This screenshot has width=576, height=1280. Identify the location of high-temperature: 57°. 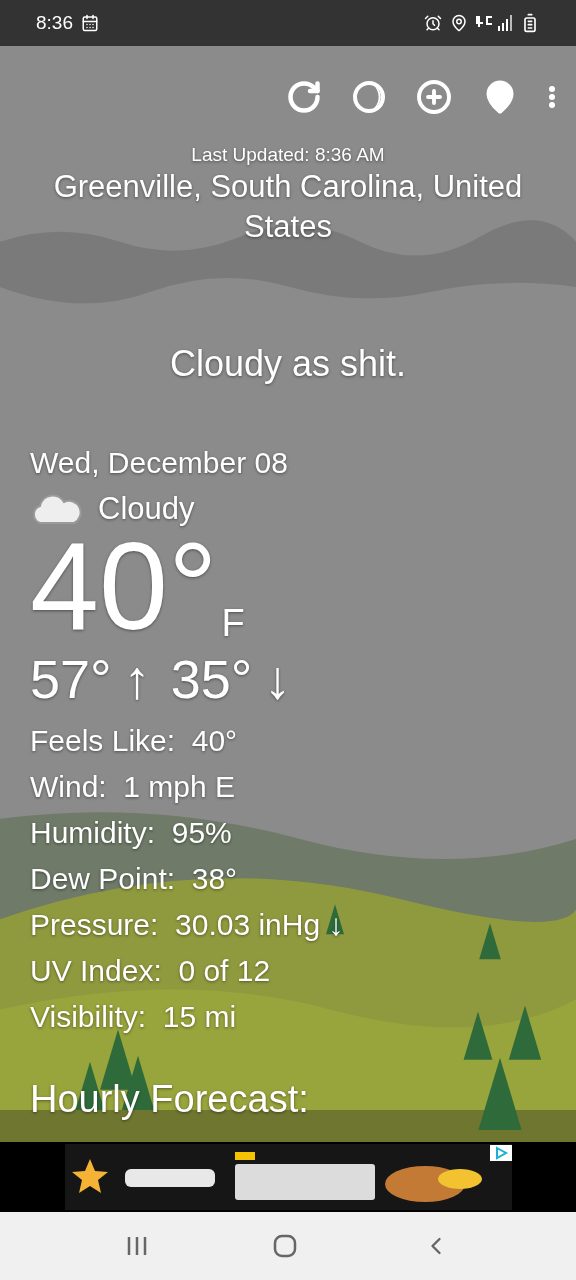
(71, 678).